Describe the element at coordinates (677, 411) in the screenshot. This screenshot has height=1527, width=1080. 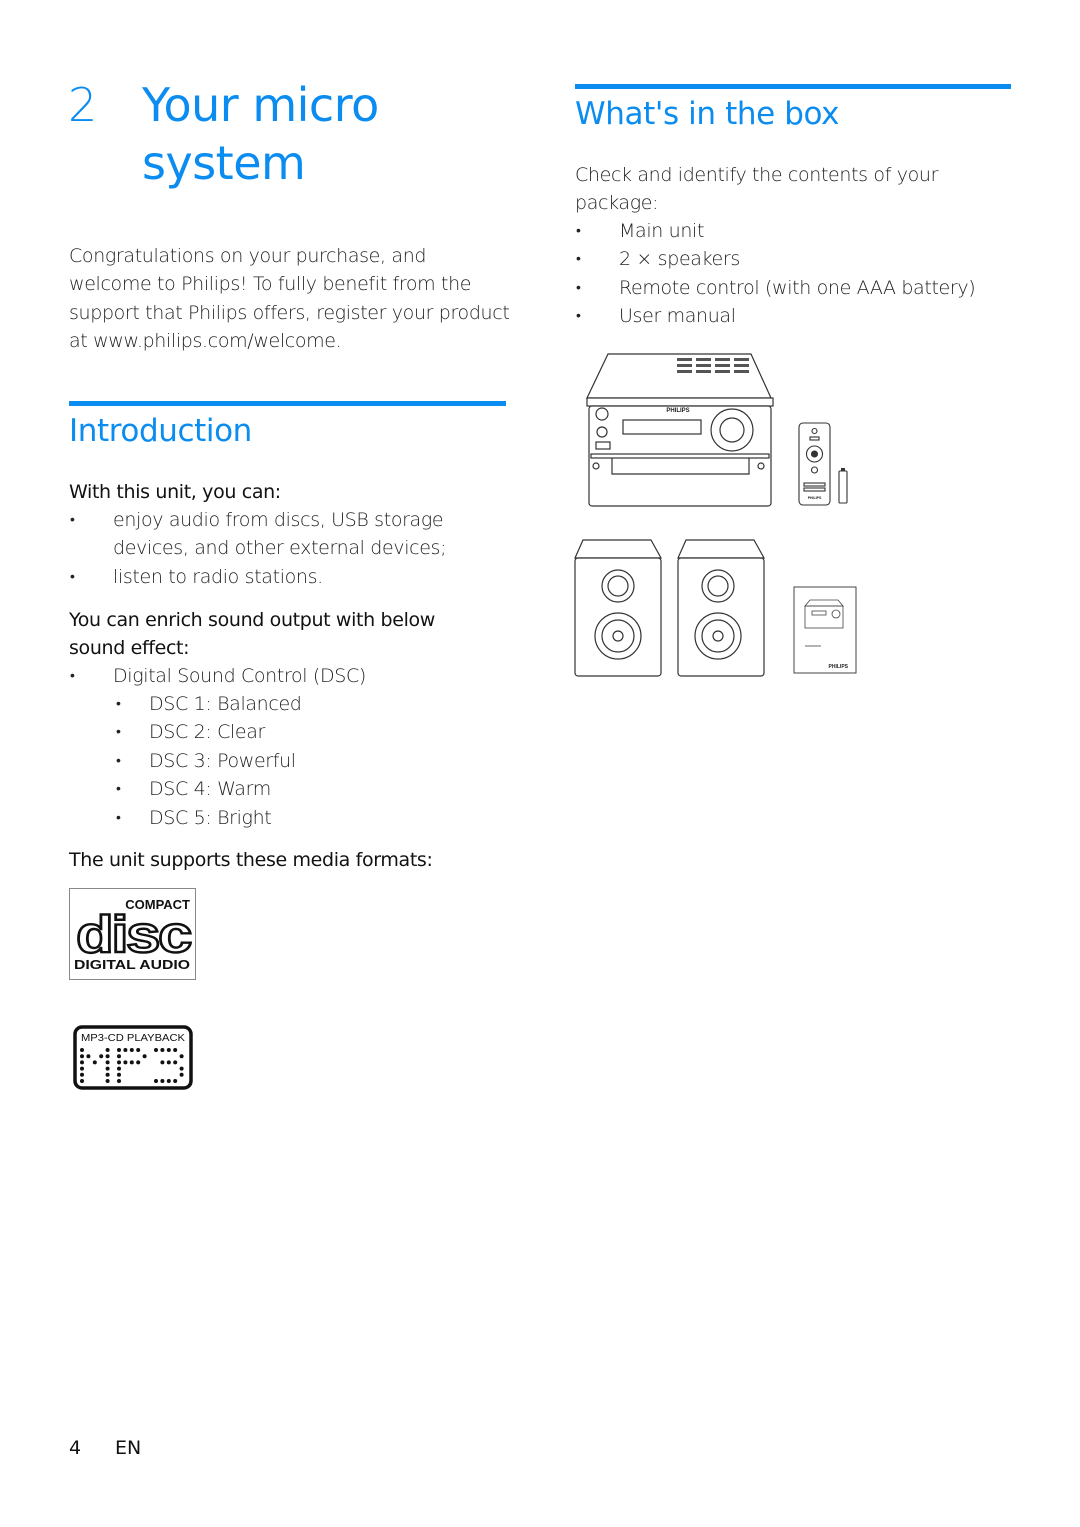
I see `main-unit-brand: PHILIPS` at that location.